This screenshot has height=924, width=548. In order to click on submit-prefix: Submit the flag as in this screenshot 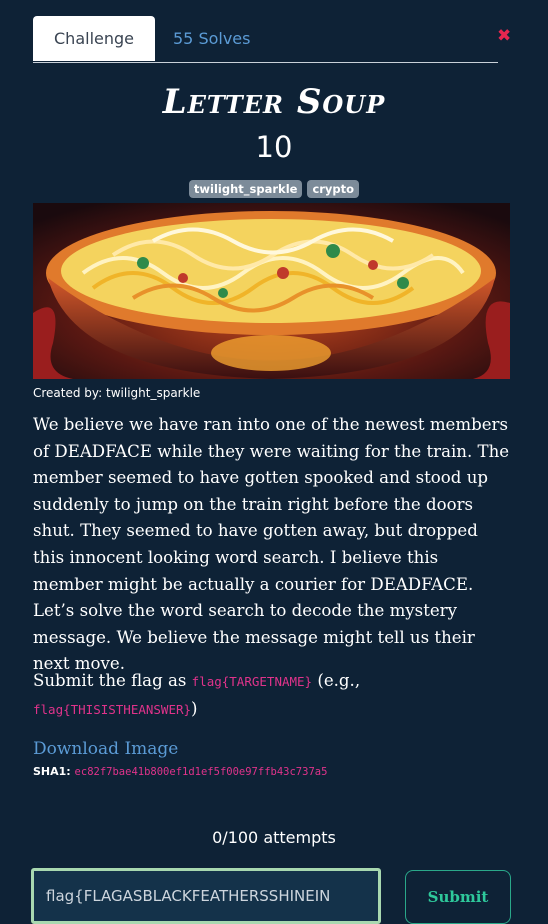, I will do `click(112, 680)`.